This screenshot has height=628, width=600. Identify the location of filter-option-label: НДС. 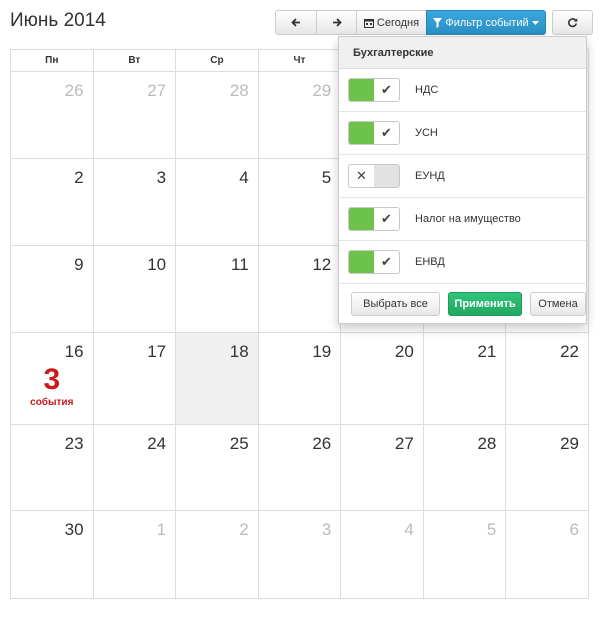
(427, 90).